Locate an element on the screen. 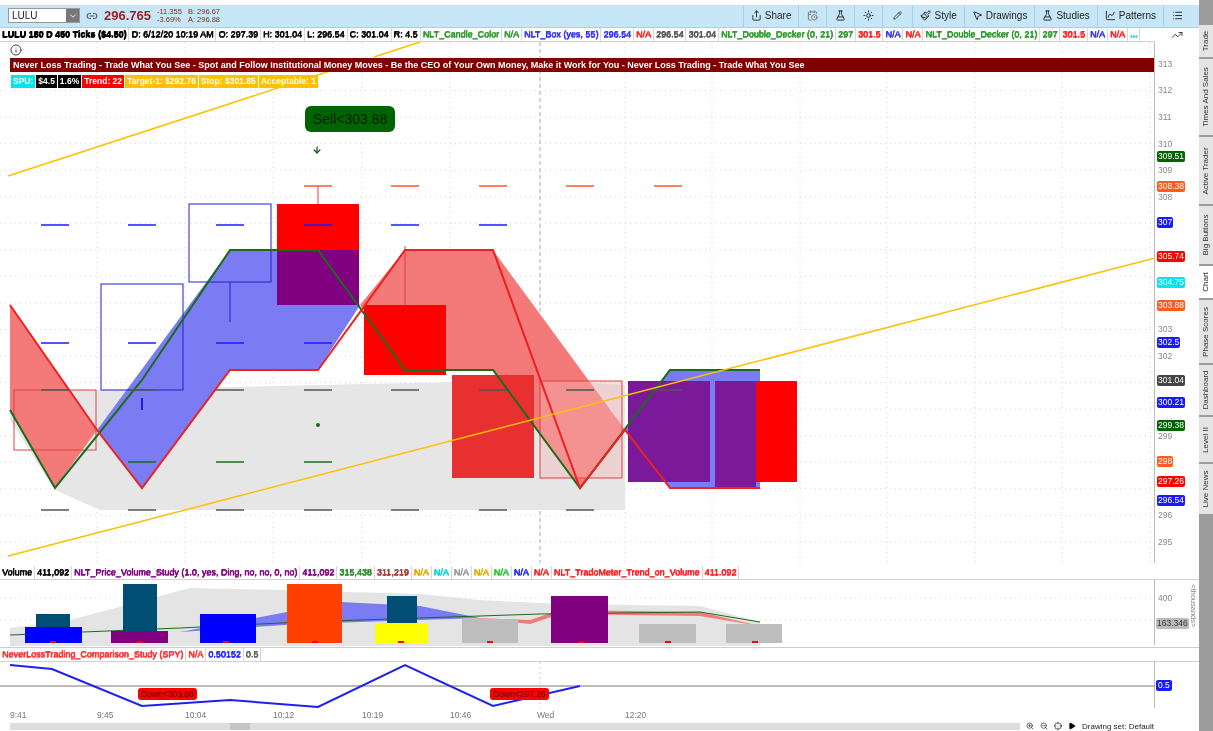  side-tab: Active Trader is located at coordinates (1206, 170).